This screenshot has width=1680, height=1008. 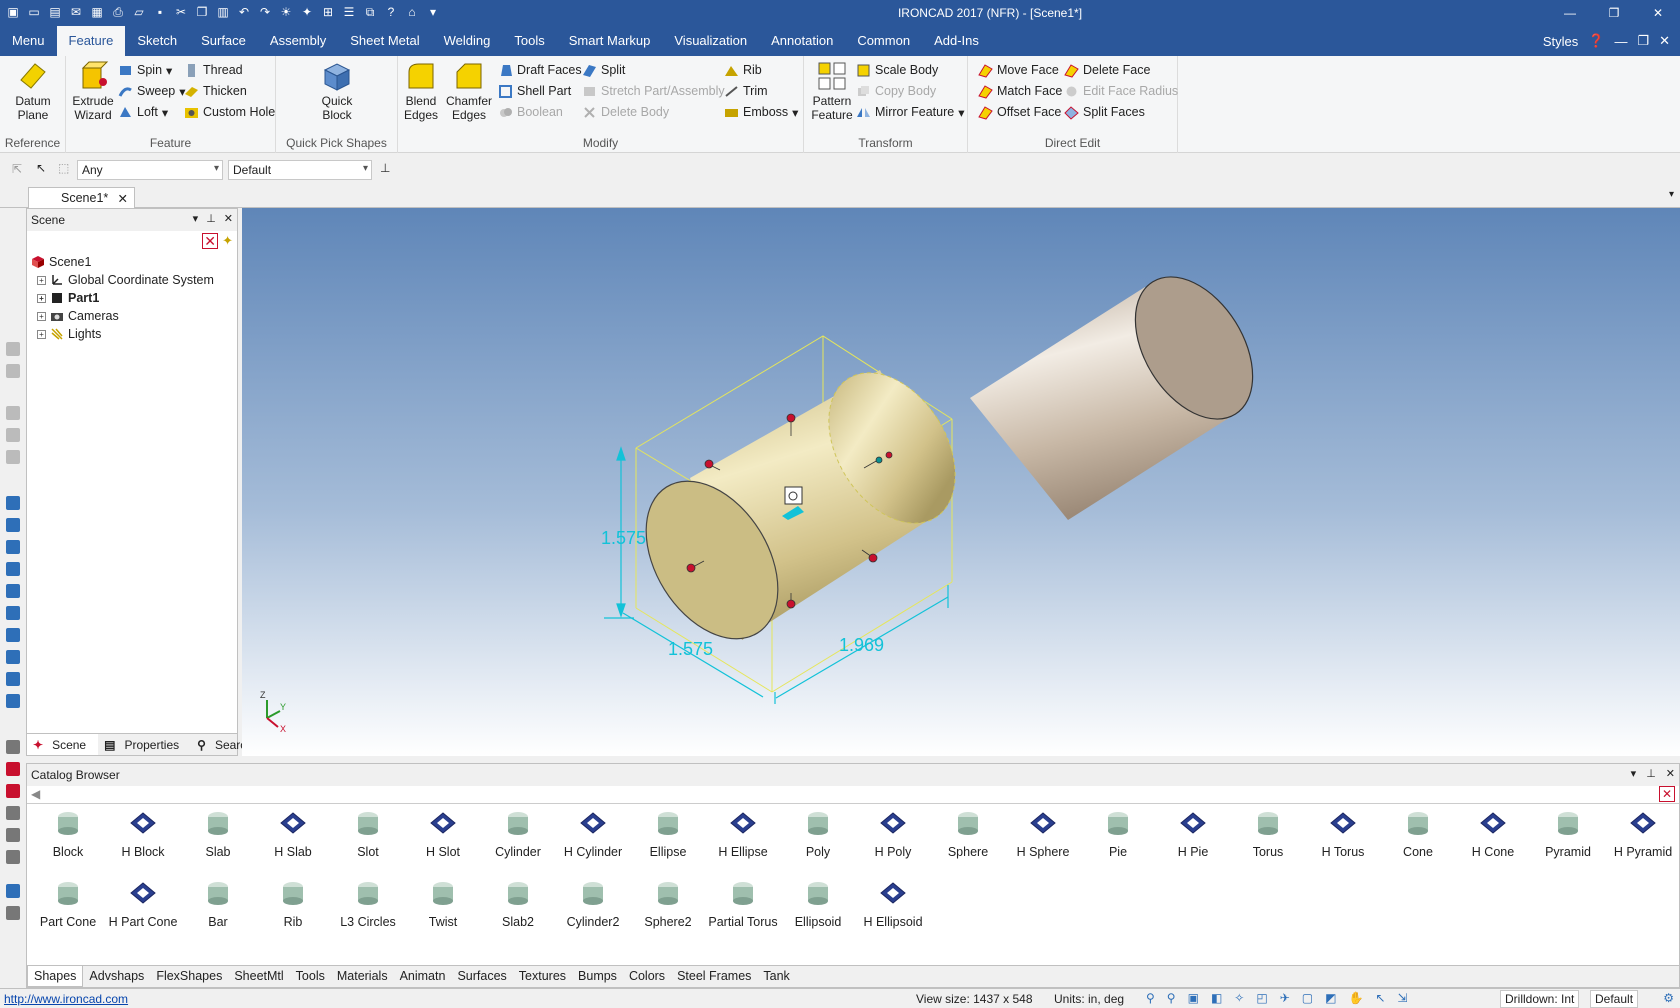 What do you see at coordinates (467, 41) in the screenshot?
I see `tab-welding: Welding` at bounding box center [467, 41].